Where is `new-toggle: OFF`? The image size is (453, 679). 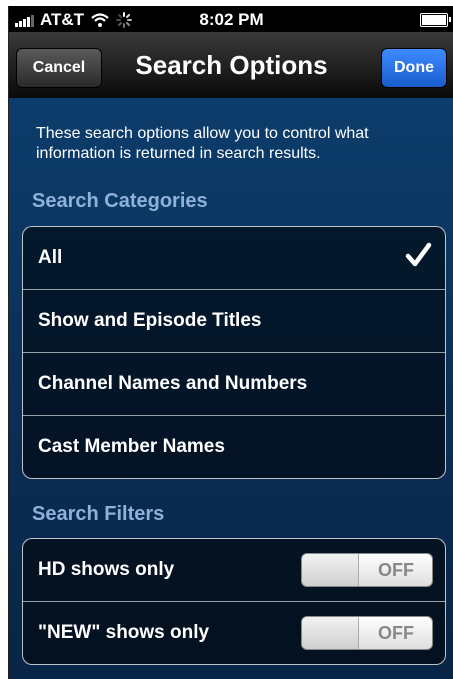 new-toggle: OFF is located at coordinates (367, 633).